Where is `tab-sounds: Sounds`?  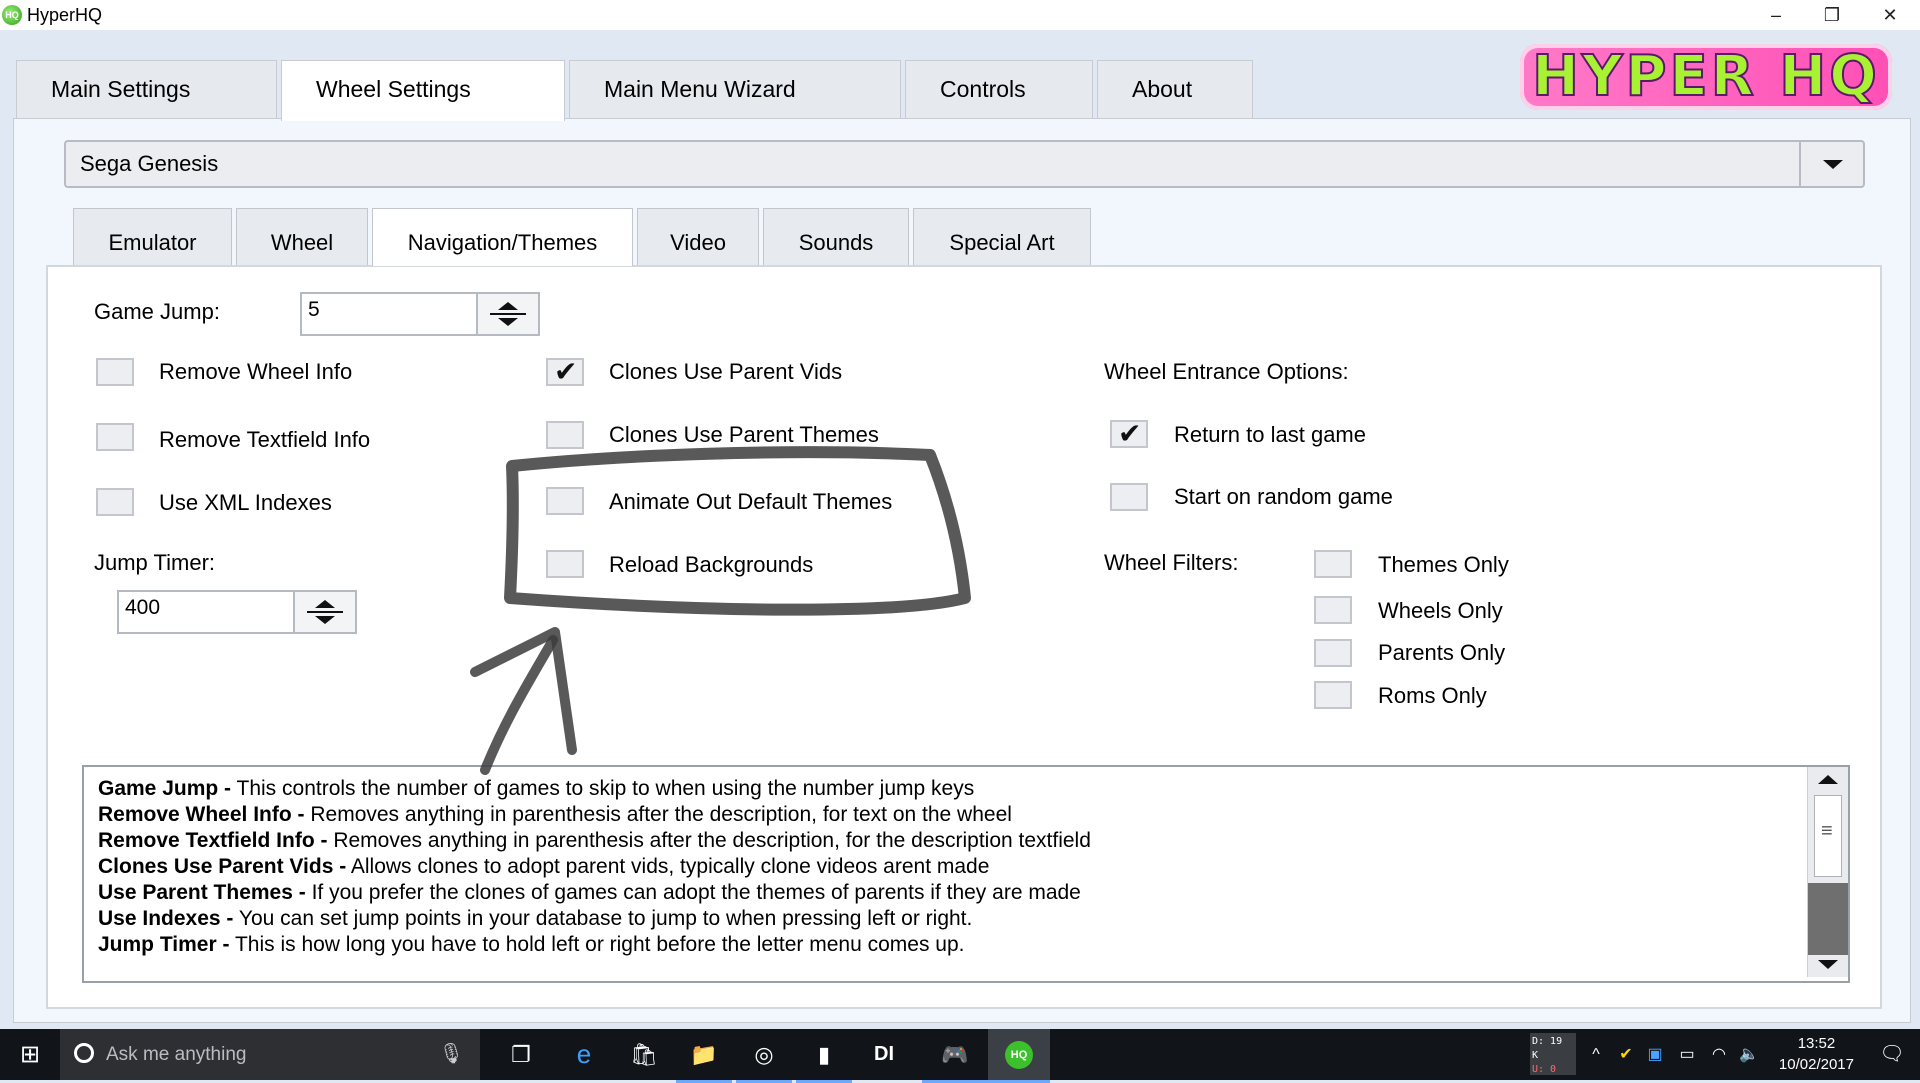 tab-sounds: Sounds is located at coordinates (836, 237).